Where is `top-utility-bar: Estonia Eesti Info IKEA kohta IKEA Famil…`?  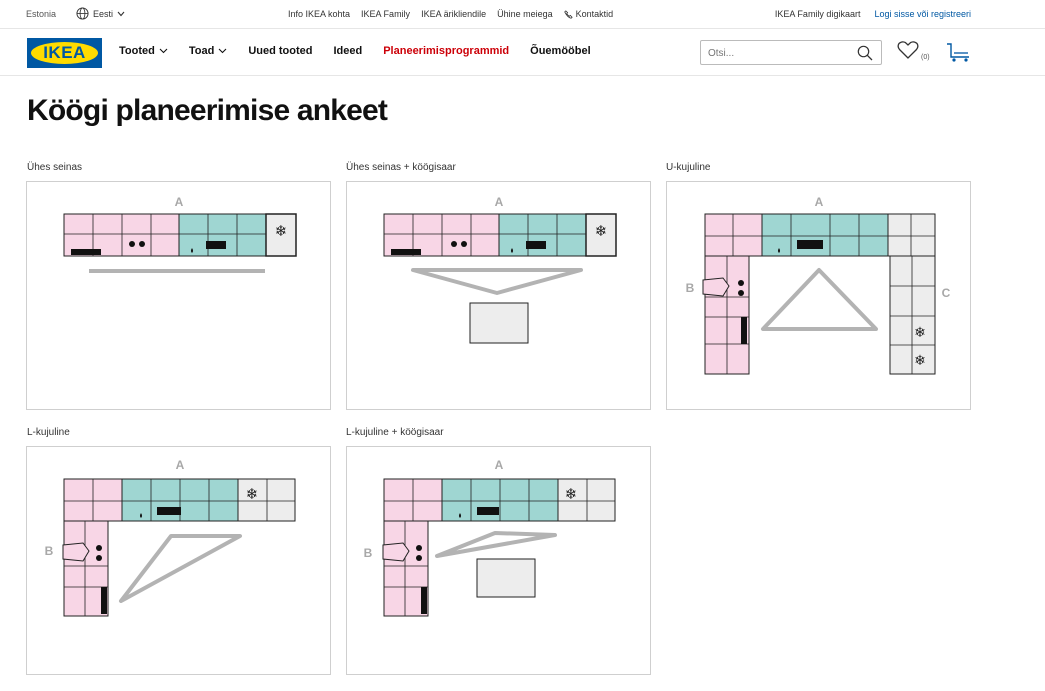 top-utility-bar: Estonia Eesti Info IKEA kohta IKEA Famil… is located at coordinates (522, 14).